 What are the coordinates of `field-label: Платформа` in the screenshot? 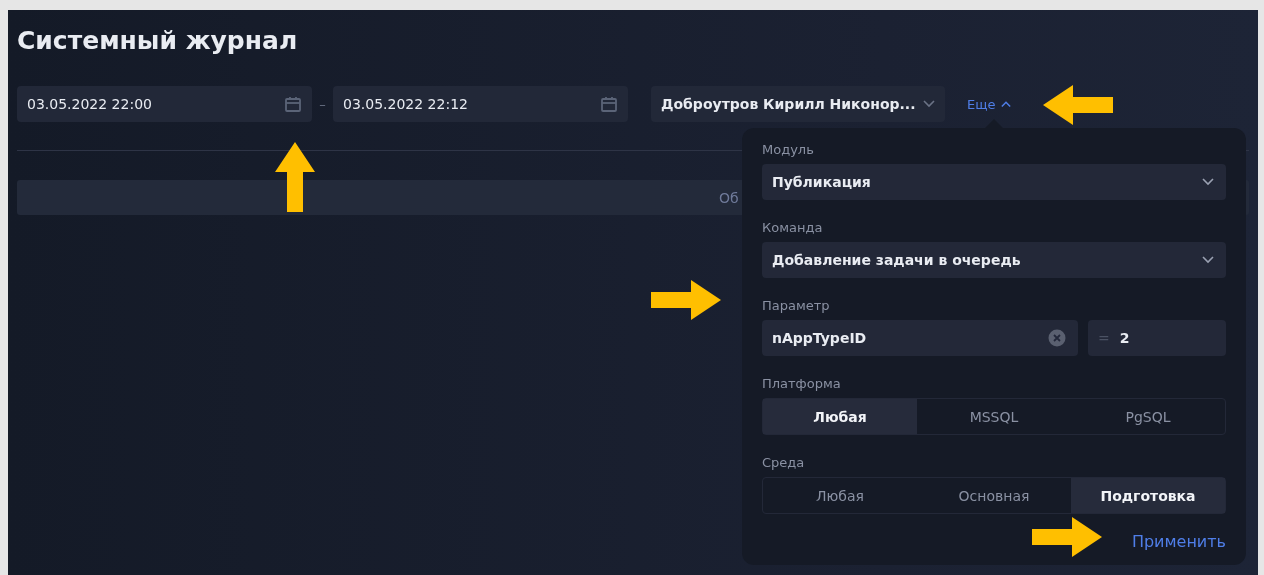 It's located at (802, 384).